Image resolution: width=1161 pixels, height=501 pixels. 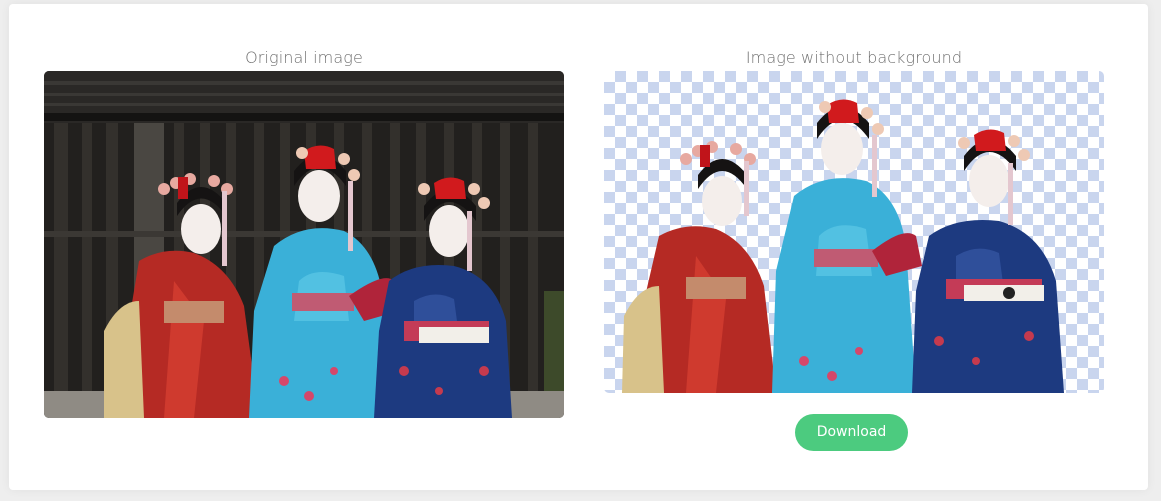 What do you see at coordinates (304, 57) in the screenshot?
I see `original-image-title: Original image` at bounding box center [304, 57].